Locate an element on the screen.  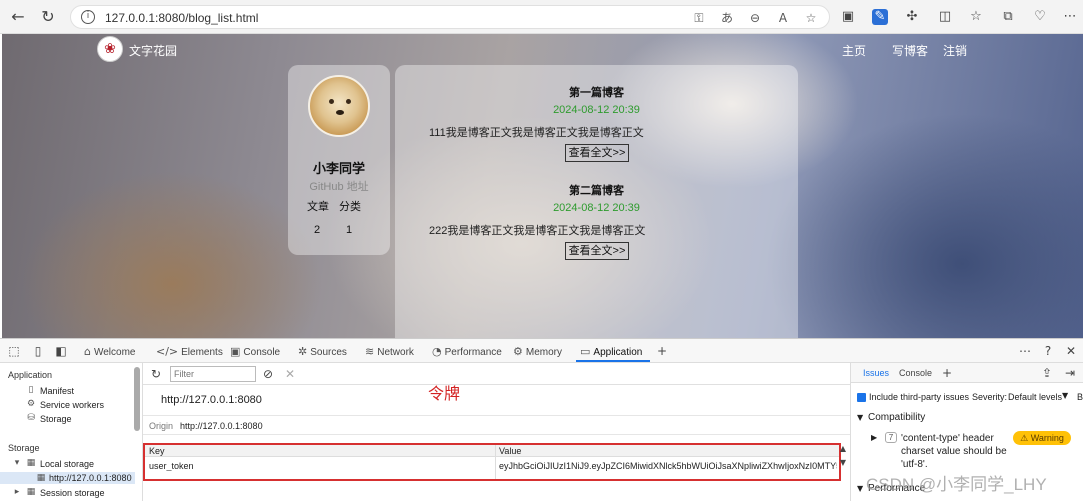
column-divider is located at coordinates (495, 462).